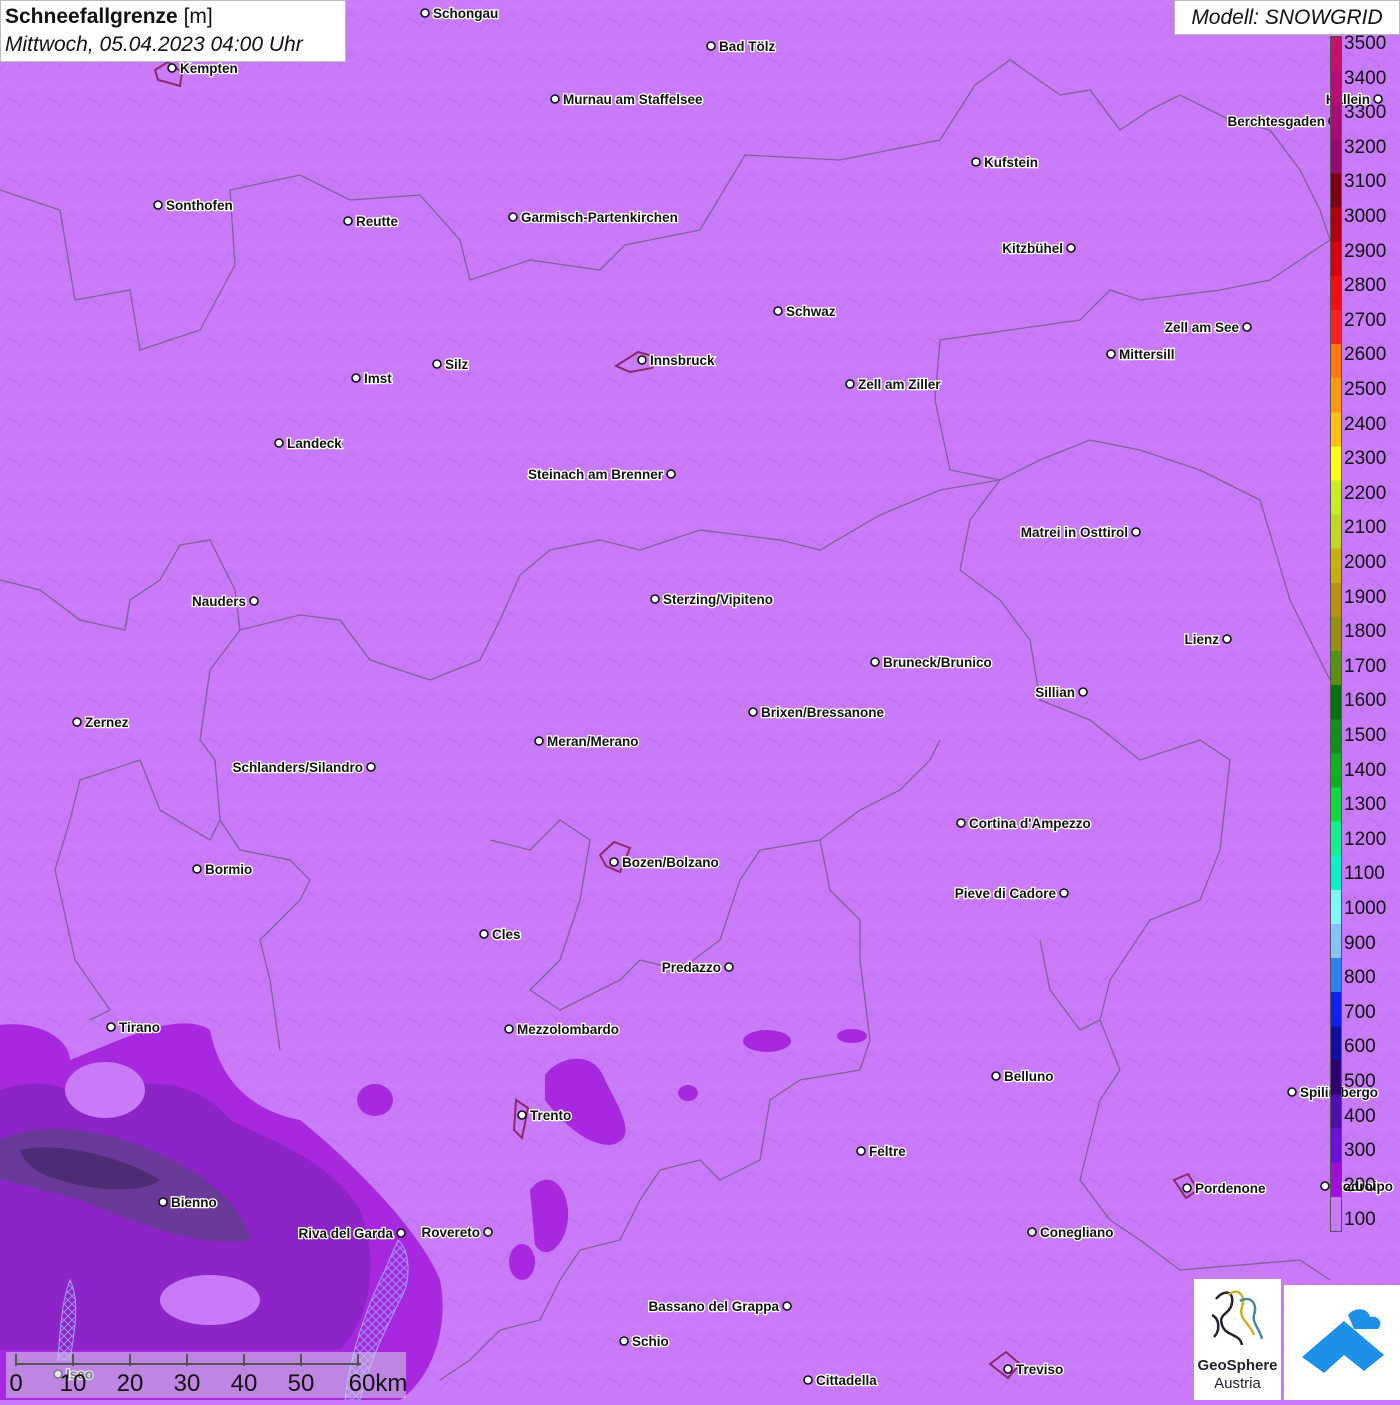 The height and width of the screenshot is (1405, 1400). What do you see at coordinates (712, 599) in the screenshot?
I see `place-marker: Sterzing/Vipiteno` at bounding box center [712, 599].